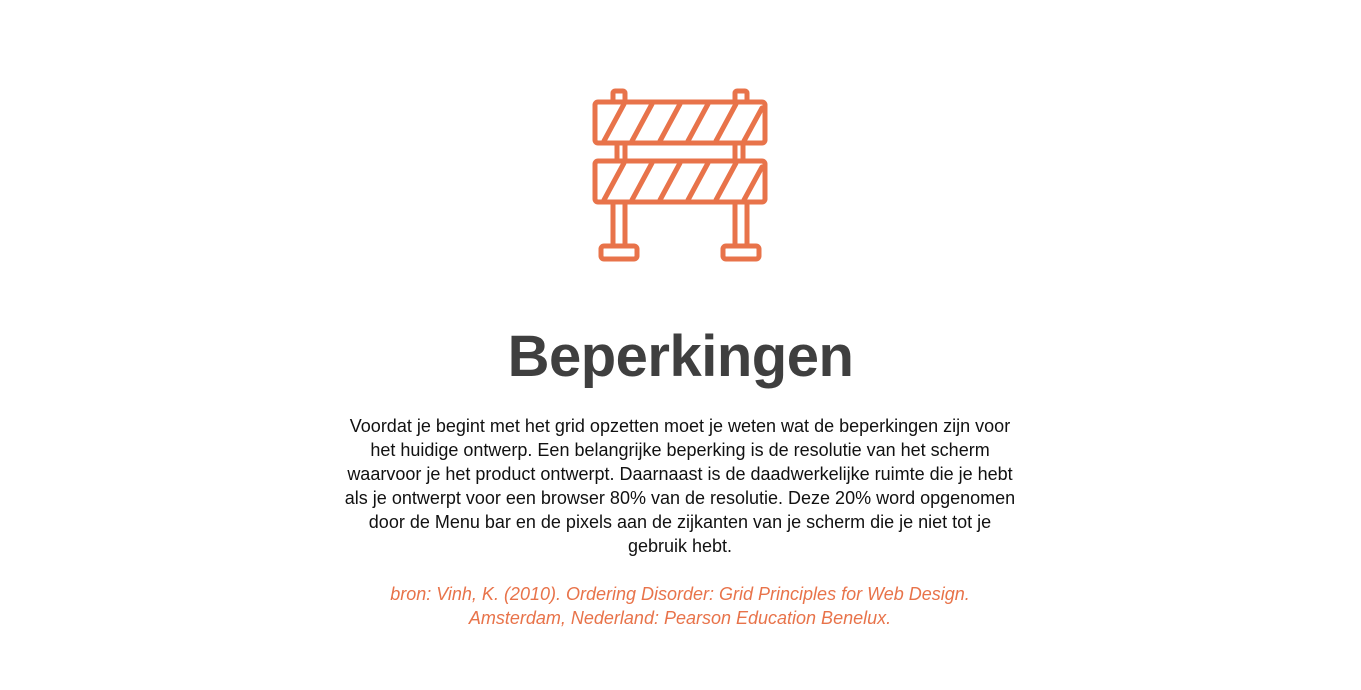  I want to click on section-title: Beperkingen, so click(680, 356).